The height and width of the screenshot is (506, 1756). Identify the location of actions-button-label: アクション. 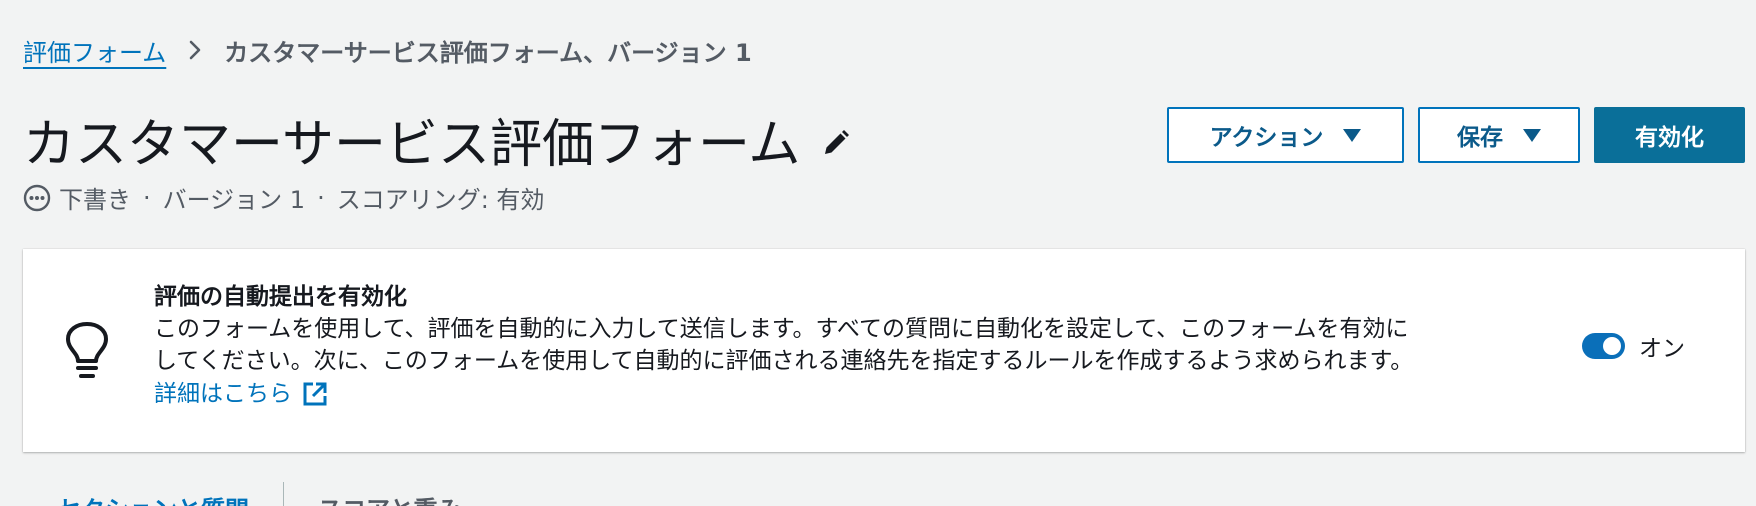
(1266, 138).